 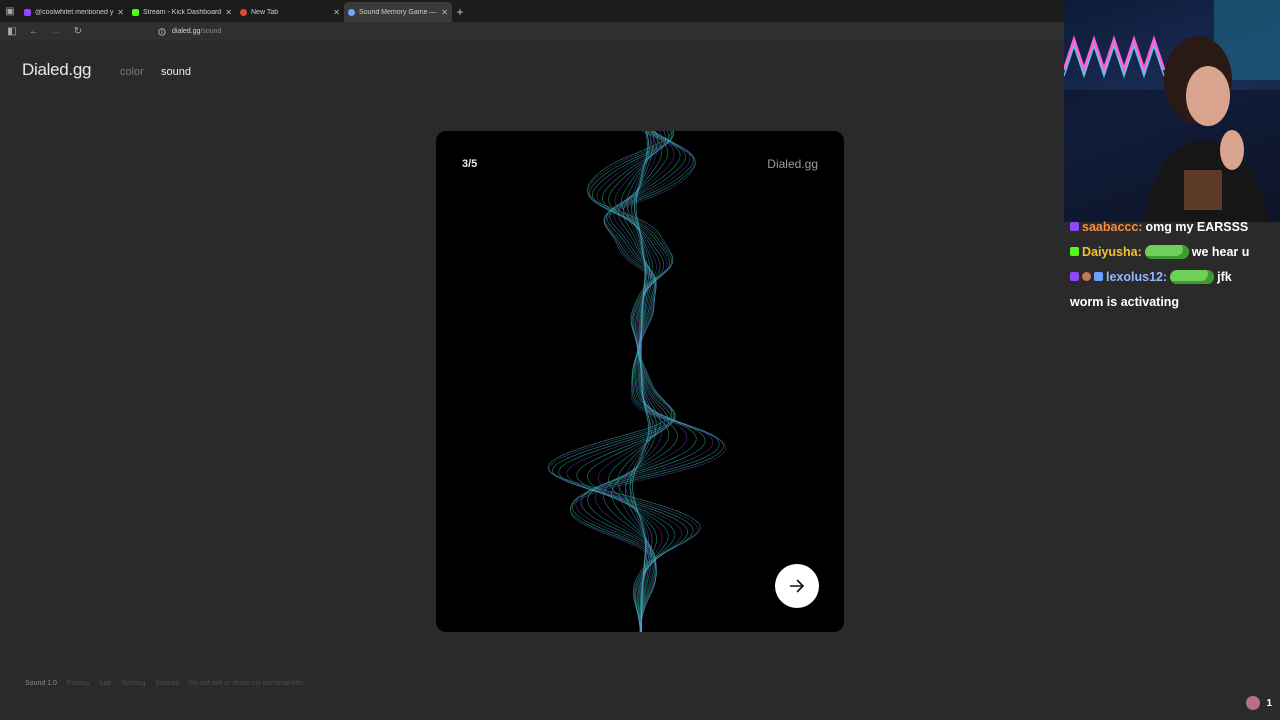 I want to click on avatar-icon, so click(x=1253, y=703).